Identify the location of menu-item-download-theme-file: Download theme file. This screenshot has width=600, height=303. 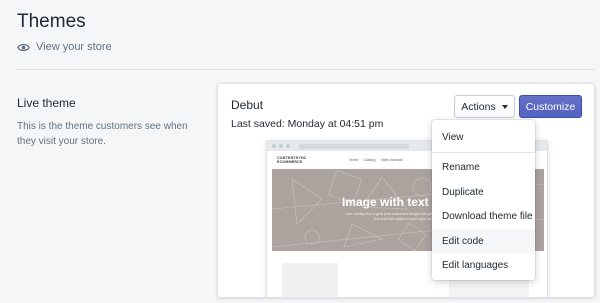
(483, 217).